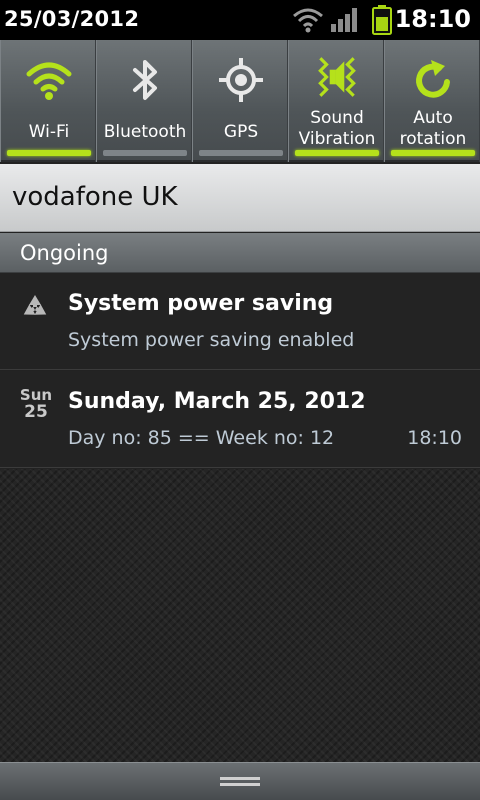 The height and width of the screenshot is (800, 480). I want to click on status-date: 25/03/2012, so click(72, 19).